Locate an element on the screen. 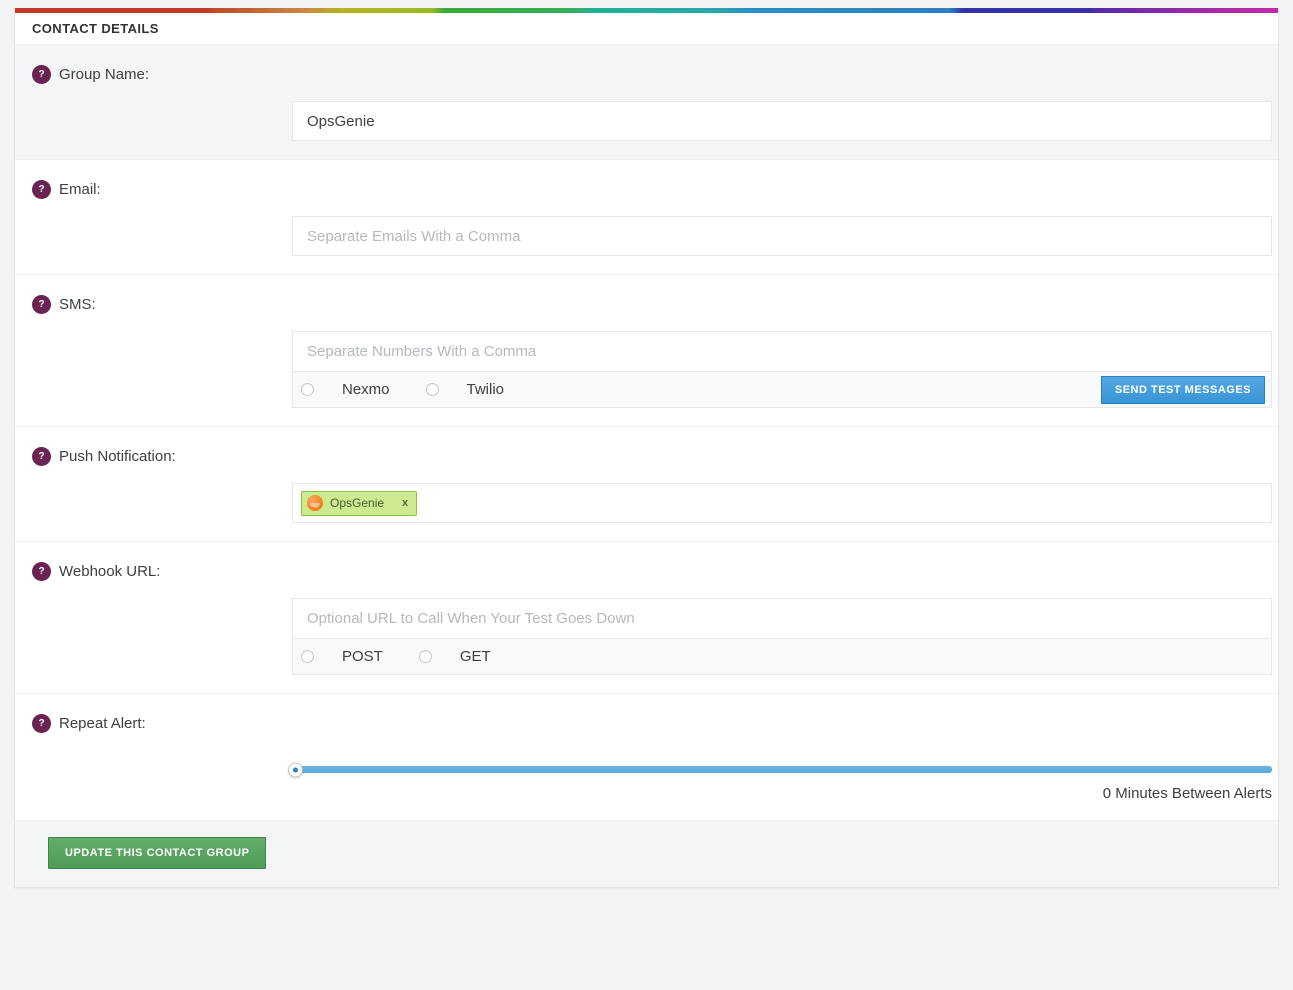 The width and height of the screenshot is (1293, 990). repeat-alert-caption: 0 Minutes Between Alerts is located at coordinates (1187, 793).